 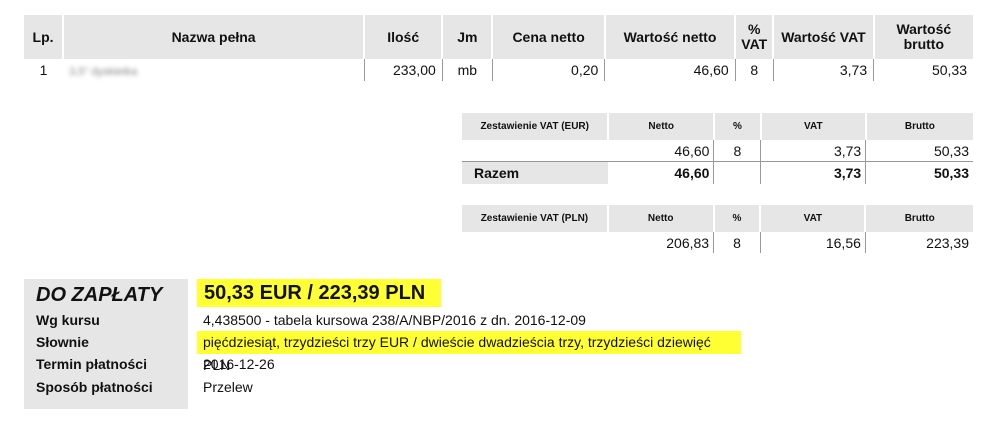 I want to click on vat-eur-col-vat: VAT, so click(x=813, y=126).